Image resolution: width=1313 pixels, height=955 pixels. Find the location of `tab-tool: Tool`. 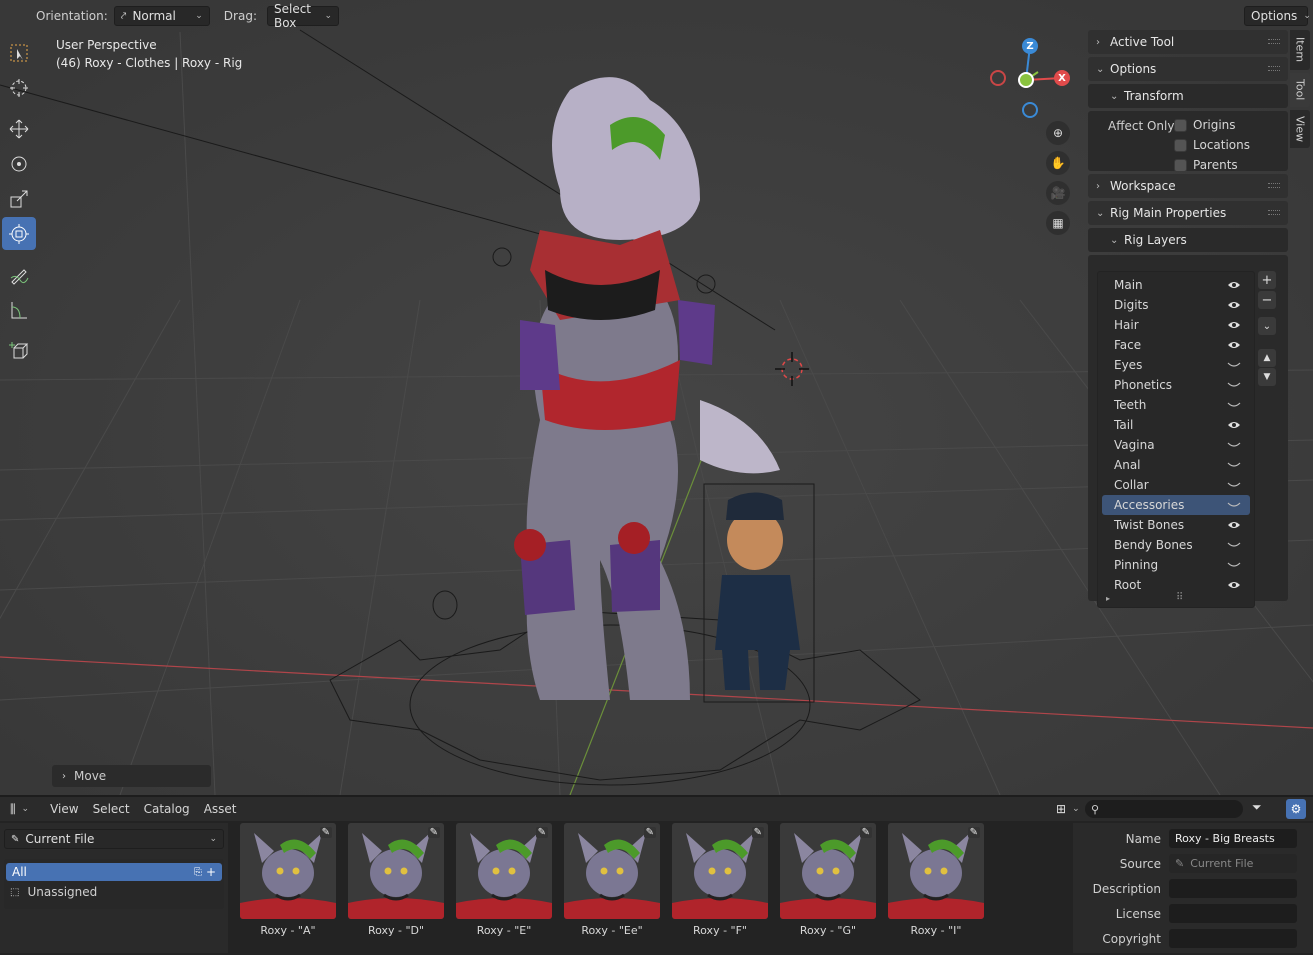

tab-tool: Tool is located at coordinates (1300, 90).